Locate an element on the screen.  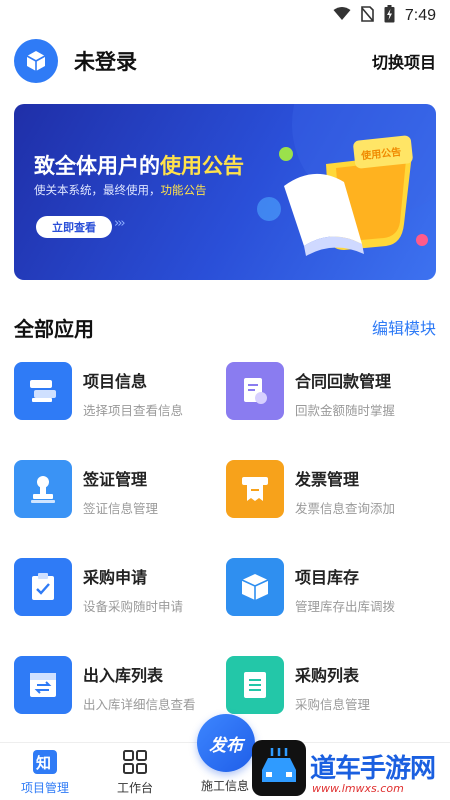
nav-item-workbench: 工作台 is located at coordinates (135, 772).